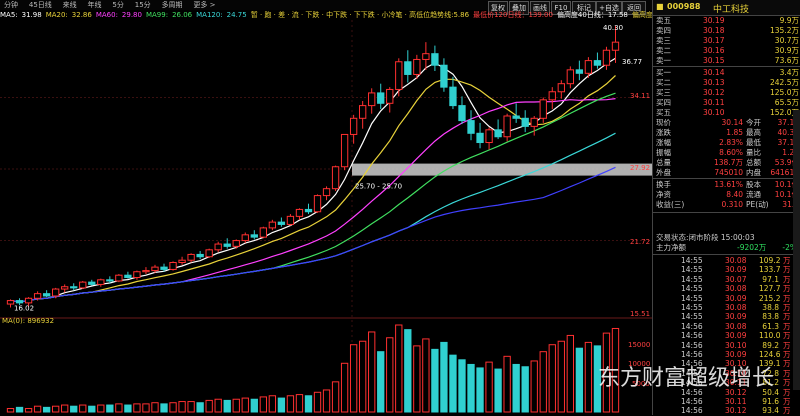 Image resolution: width=800 pixels, height=416 pixels. What do you see at coordinates (726, 21) in the screenshot?
I see `orderbook-row: 卖五 30.19 9.9万` at bounding box center [726, 21].